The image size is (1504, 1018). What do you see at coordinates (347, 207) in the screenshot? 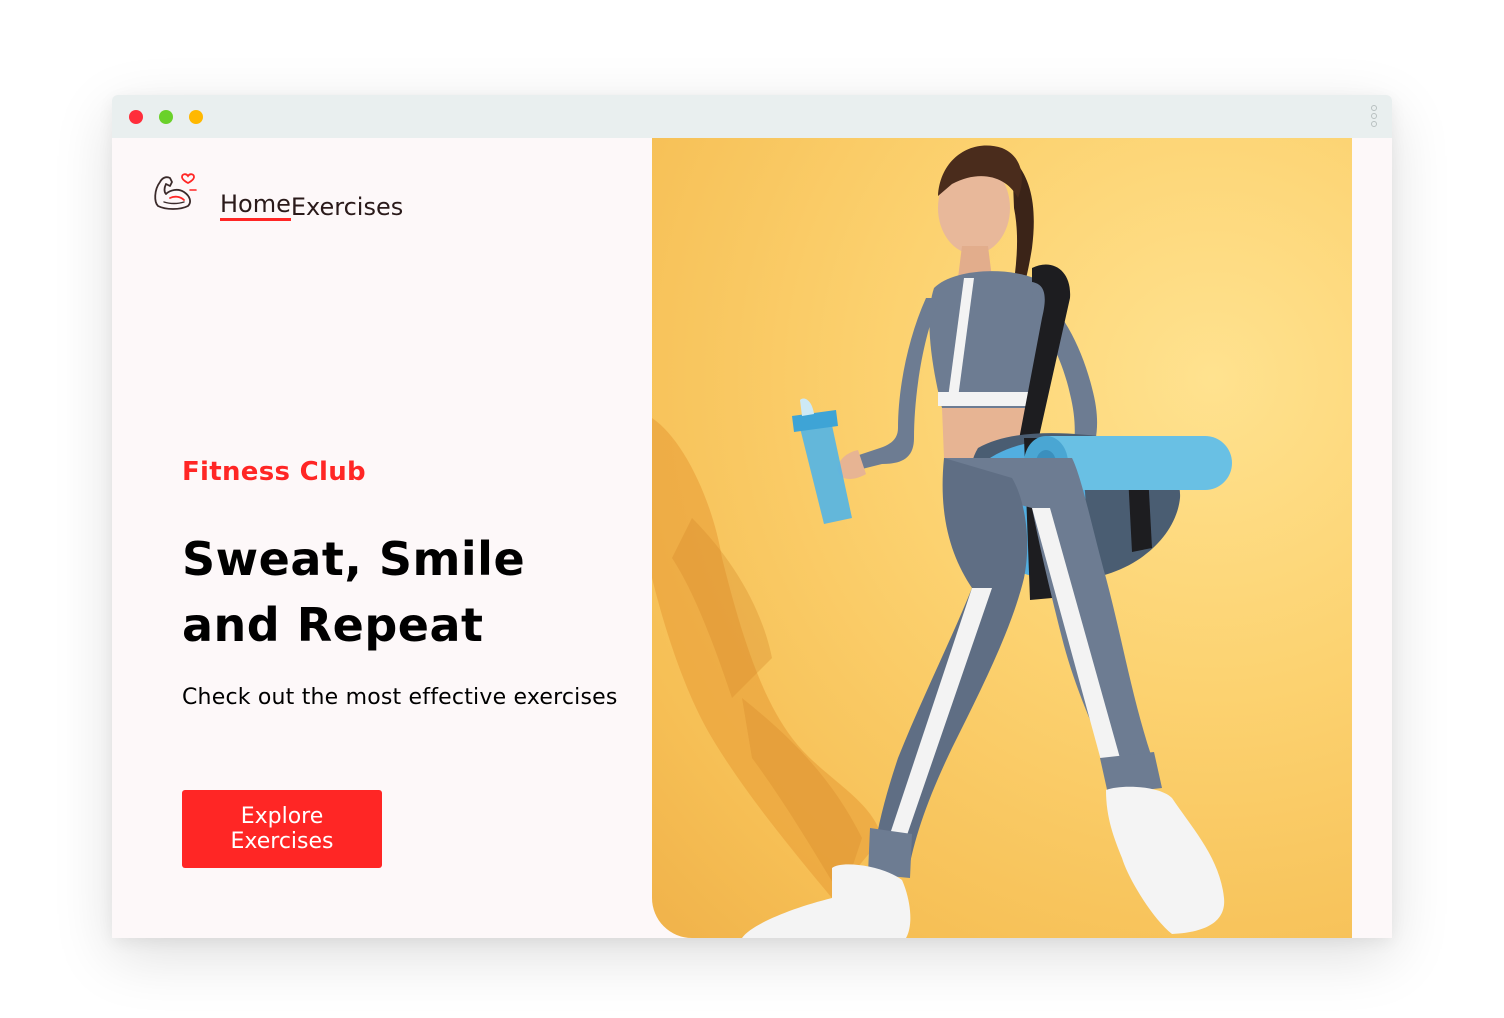
I see `nav-link-exercises: Exercises` at bounding box center [347, 207].